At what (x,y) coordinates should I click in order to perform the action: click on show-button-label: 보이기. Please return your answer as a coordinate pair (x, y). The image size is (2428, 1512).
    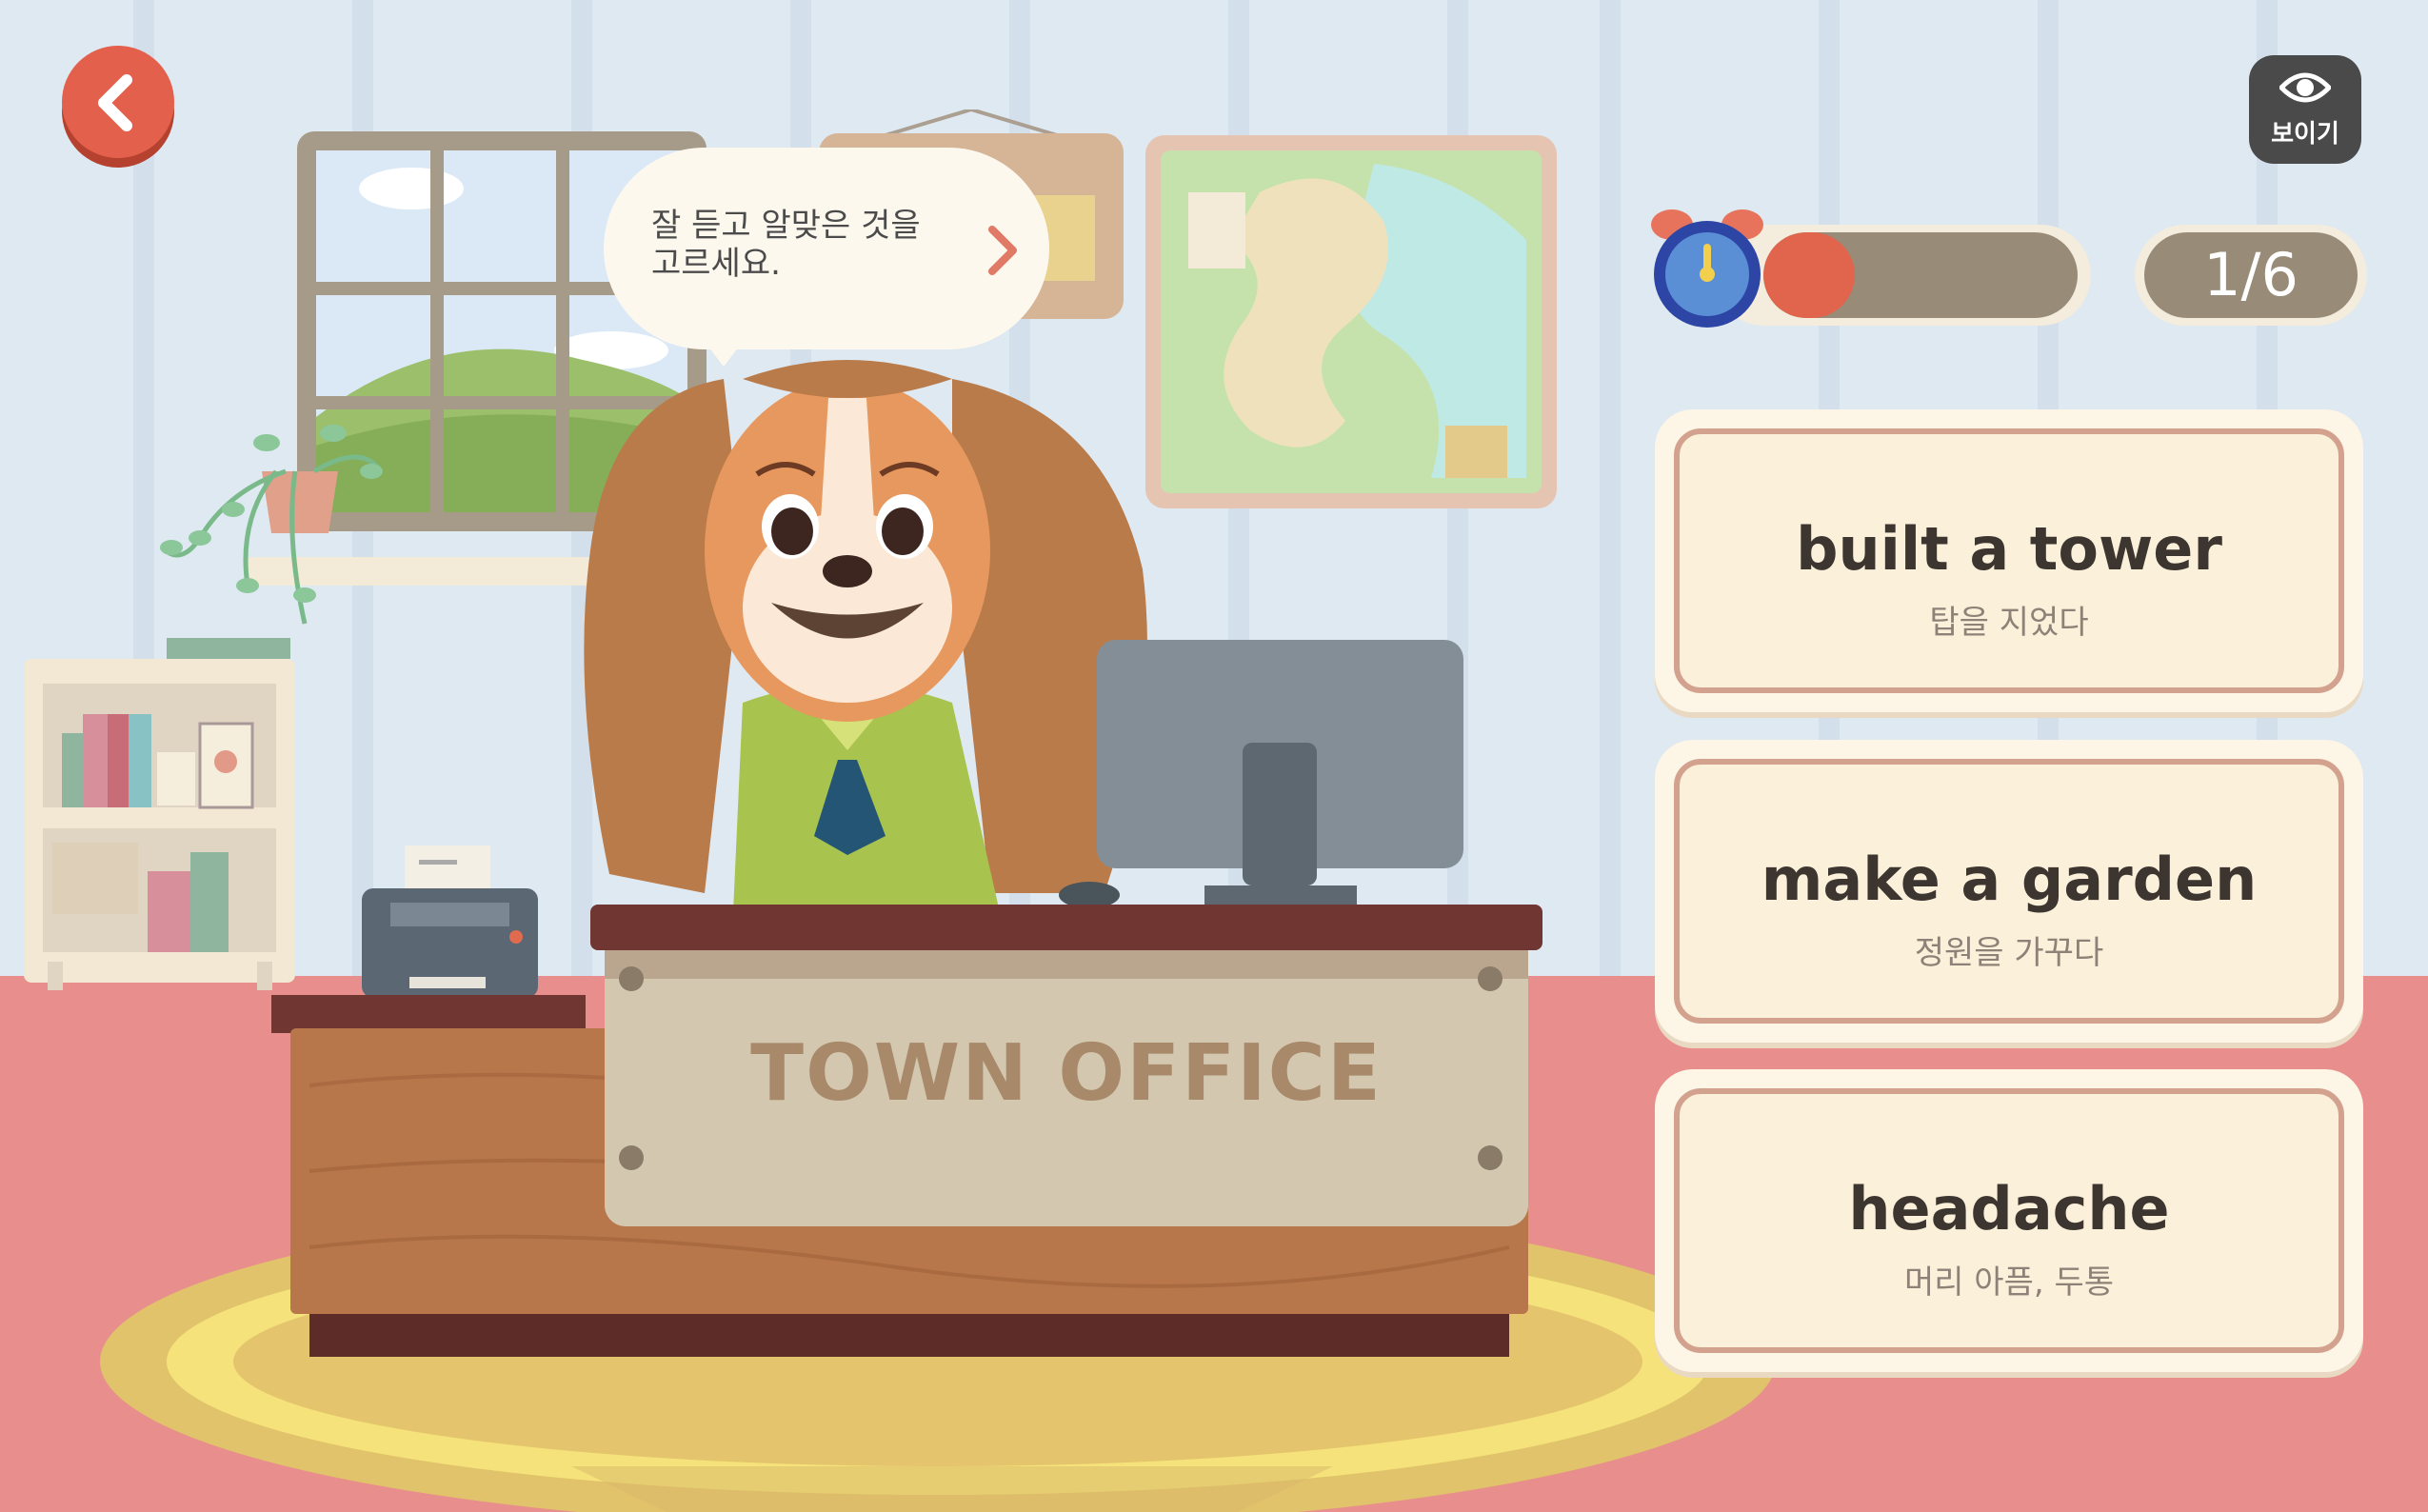
    Looking at the image, I should click on (2305, 134).